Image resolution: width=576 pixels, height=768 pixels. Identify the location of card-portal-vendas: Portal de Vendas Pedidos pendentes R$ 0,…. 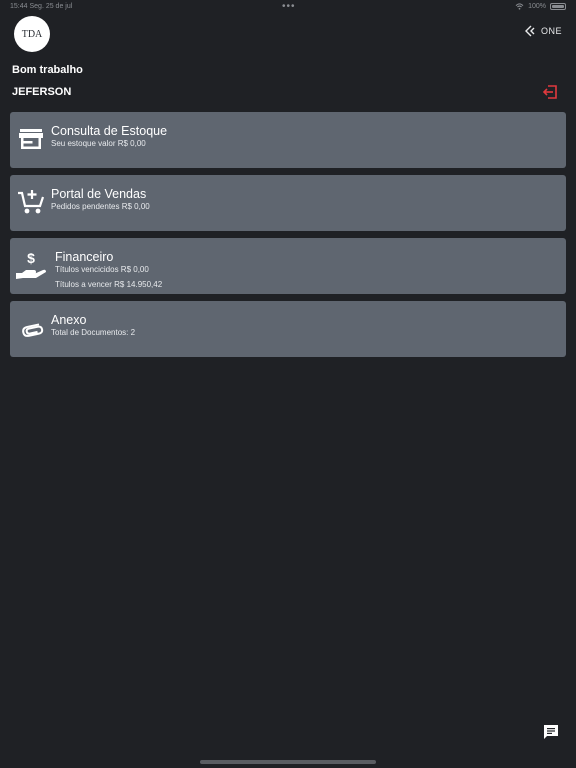
(288, 203).